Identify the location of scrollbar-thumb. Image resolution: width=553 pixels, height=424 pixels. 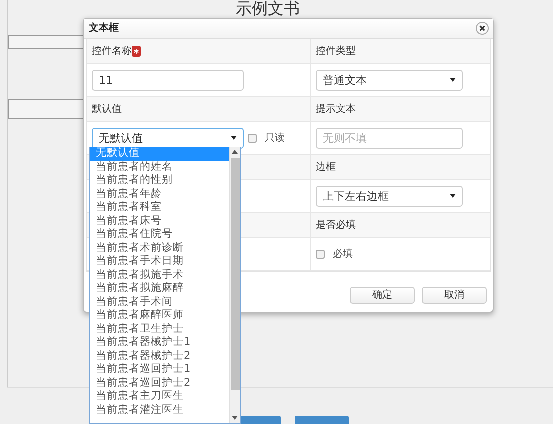
(235, 274).